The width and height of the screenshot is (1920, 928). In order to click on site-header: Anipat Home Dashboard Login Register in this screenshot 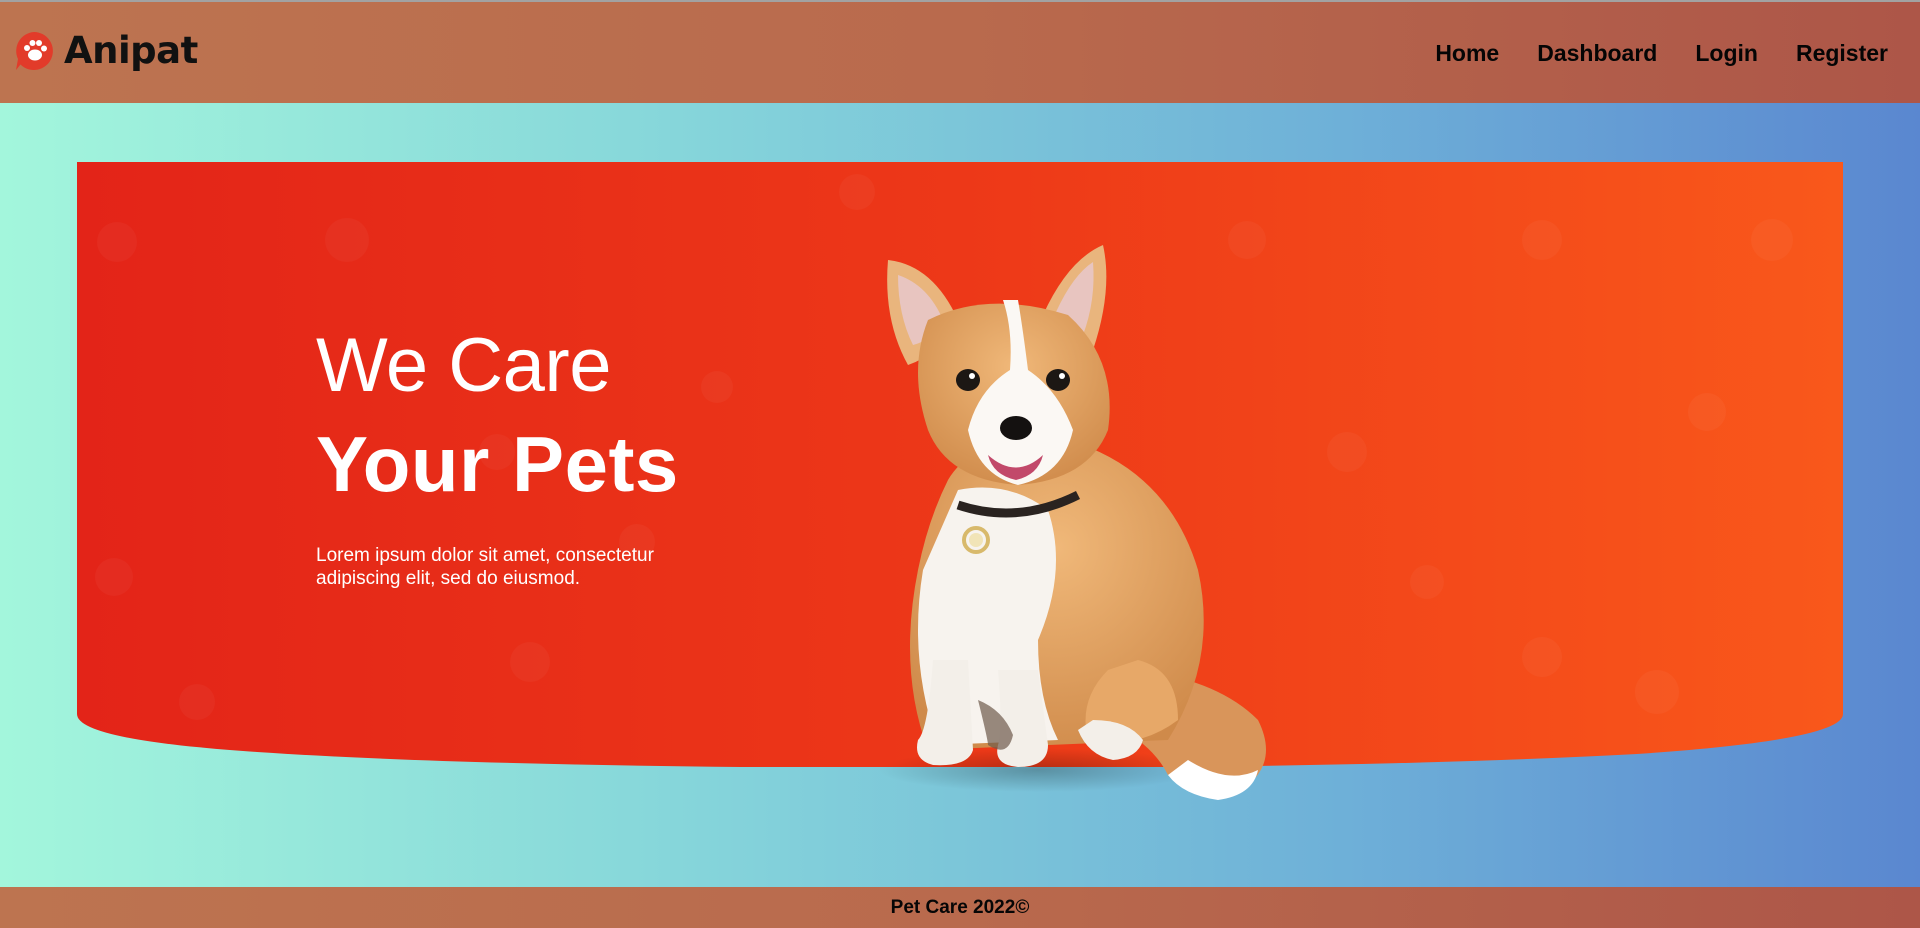, I will do `click(960, 51)`.